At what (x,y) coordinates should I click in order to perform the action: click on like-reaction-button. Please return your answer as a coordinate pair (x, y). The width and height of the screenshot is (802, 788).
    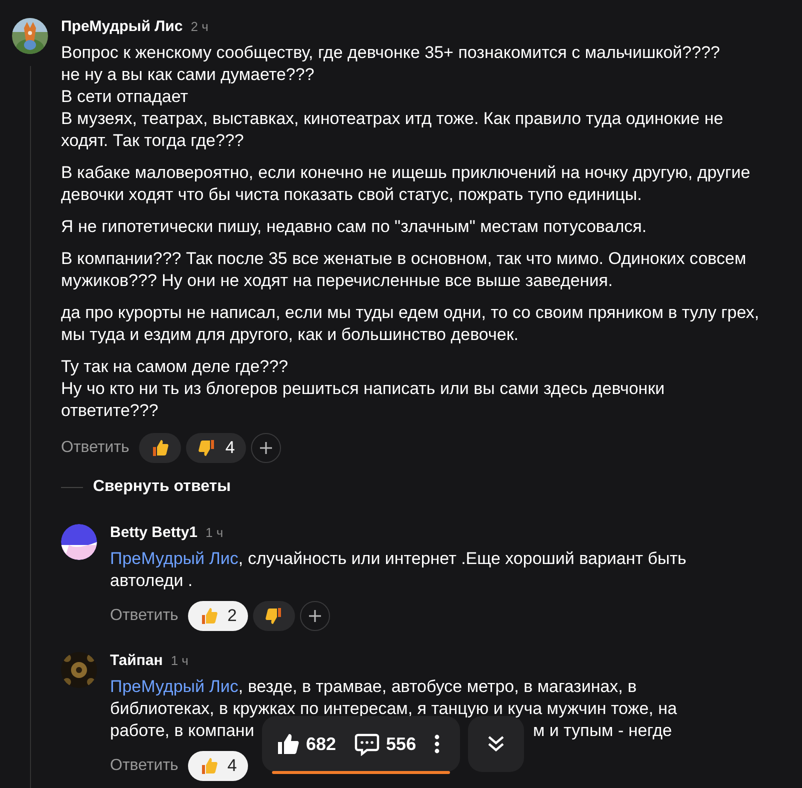
    Looking at the image, I should click on (160, 448).